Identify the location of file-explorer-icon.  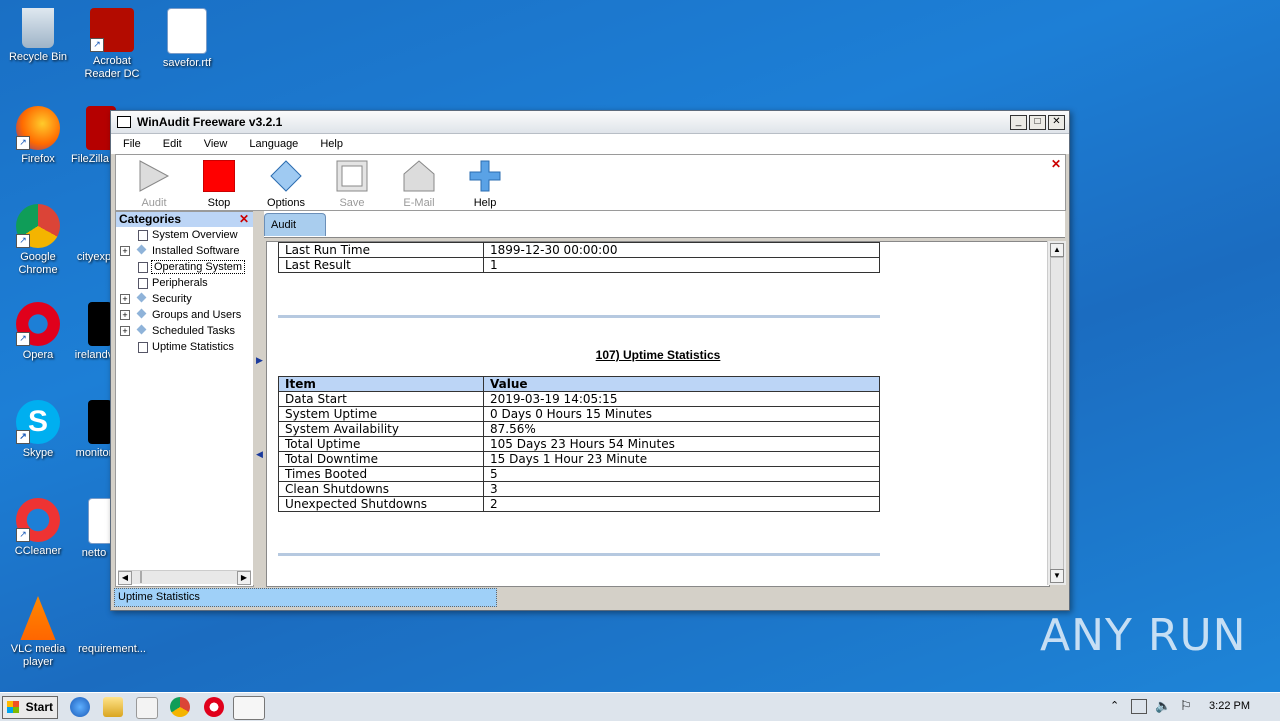
(113, 707).